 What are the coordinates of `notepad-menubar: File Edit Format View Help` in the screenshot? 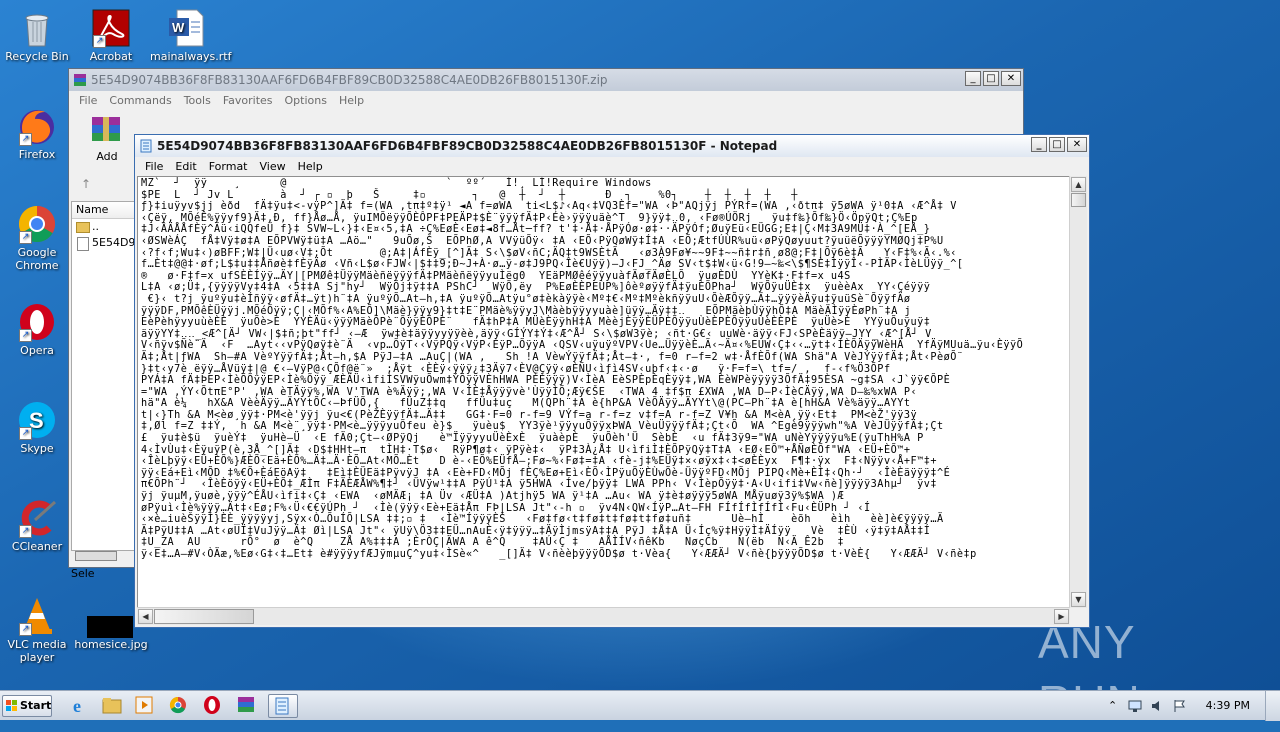 It's located at (612, 166).